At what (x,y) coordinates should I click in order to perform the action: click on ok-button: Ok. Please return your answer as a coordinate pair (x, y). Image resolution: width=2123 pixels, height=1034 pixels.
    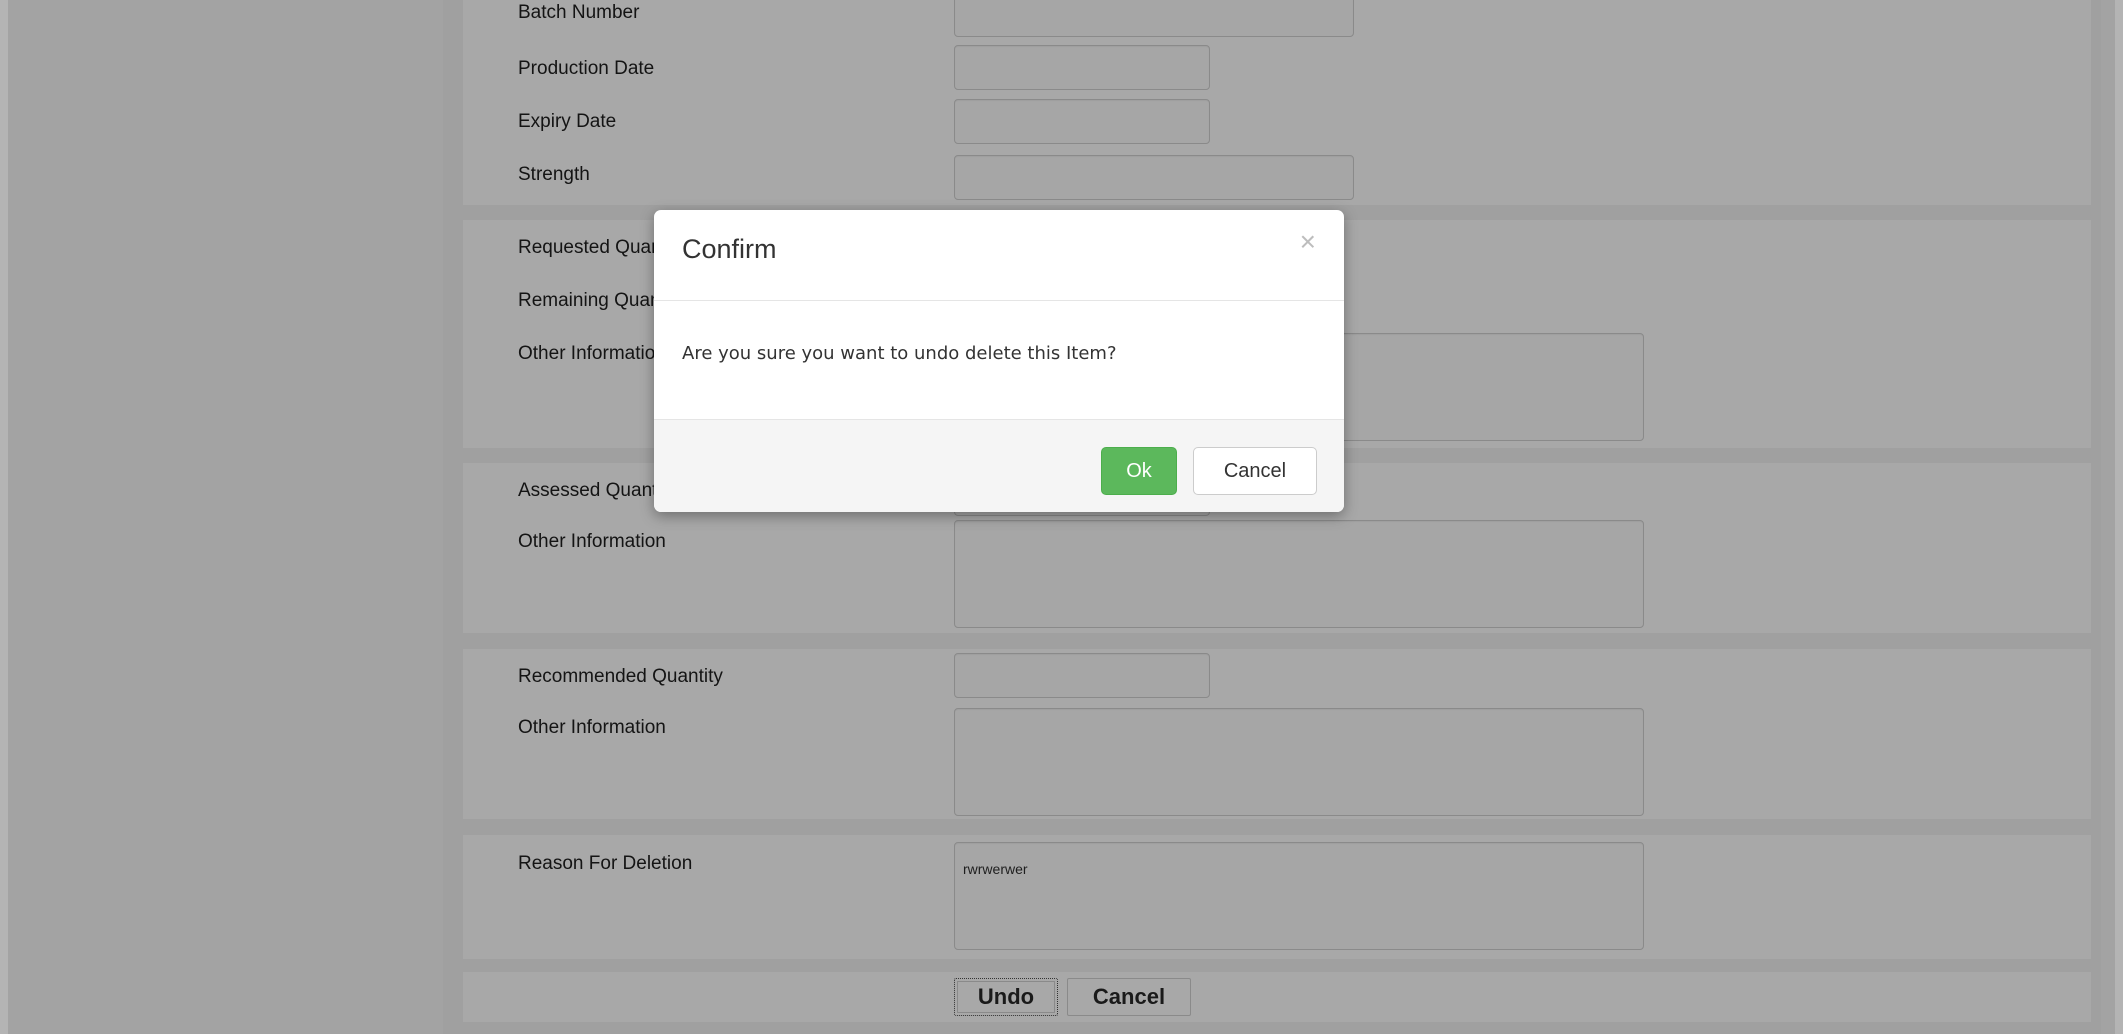
    Looking at the image, I should click on (1139, 471).